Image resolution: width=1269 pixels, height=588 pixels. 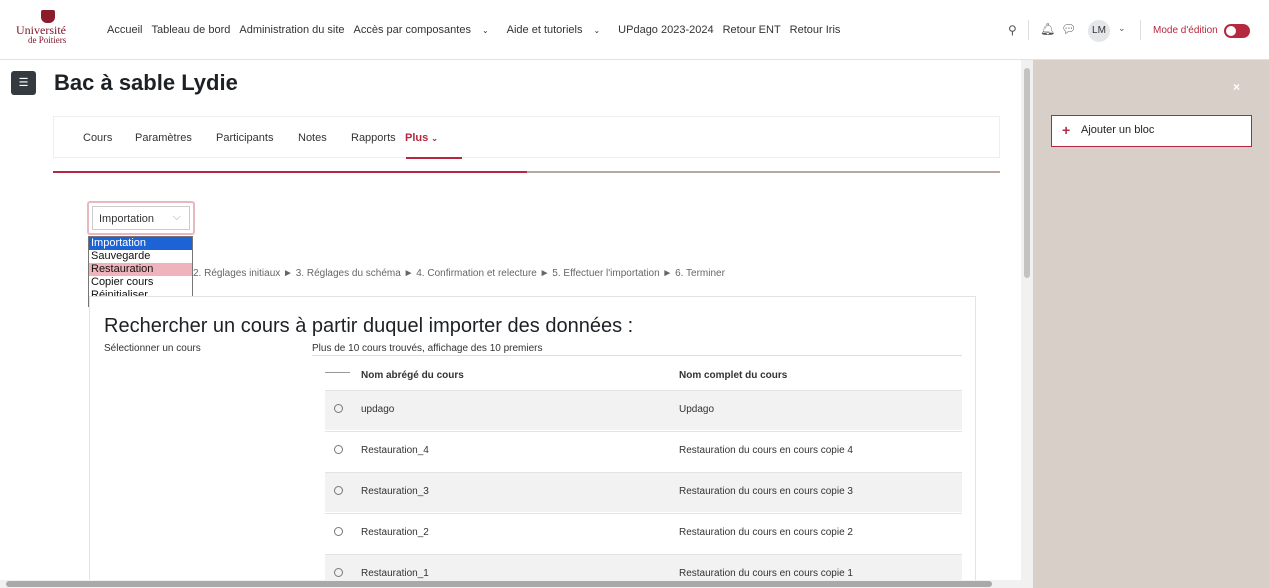 What do you see at coordinates (815, 30) in the screenshot?
I see `nav-link-retour-iris: Retour Iris` at bounding box center [815, 30].